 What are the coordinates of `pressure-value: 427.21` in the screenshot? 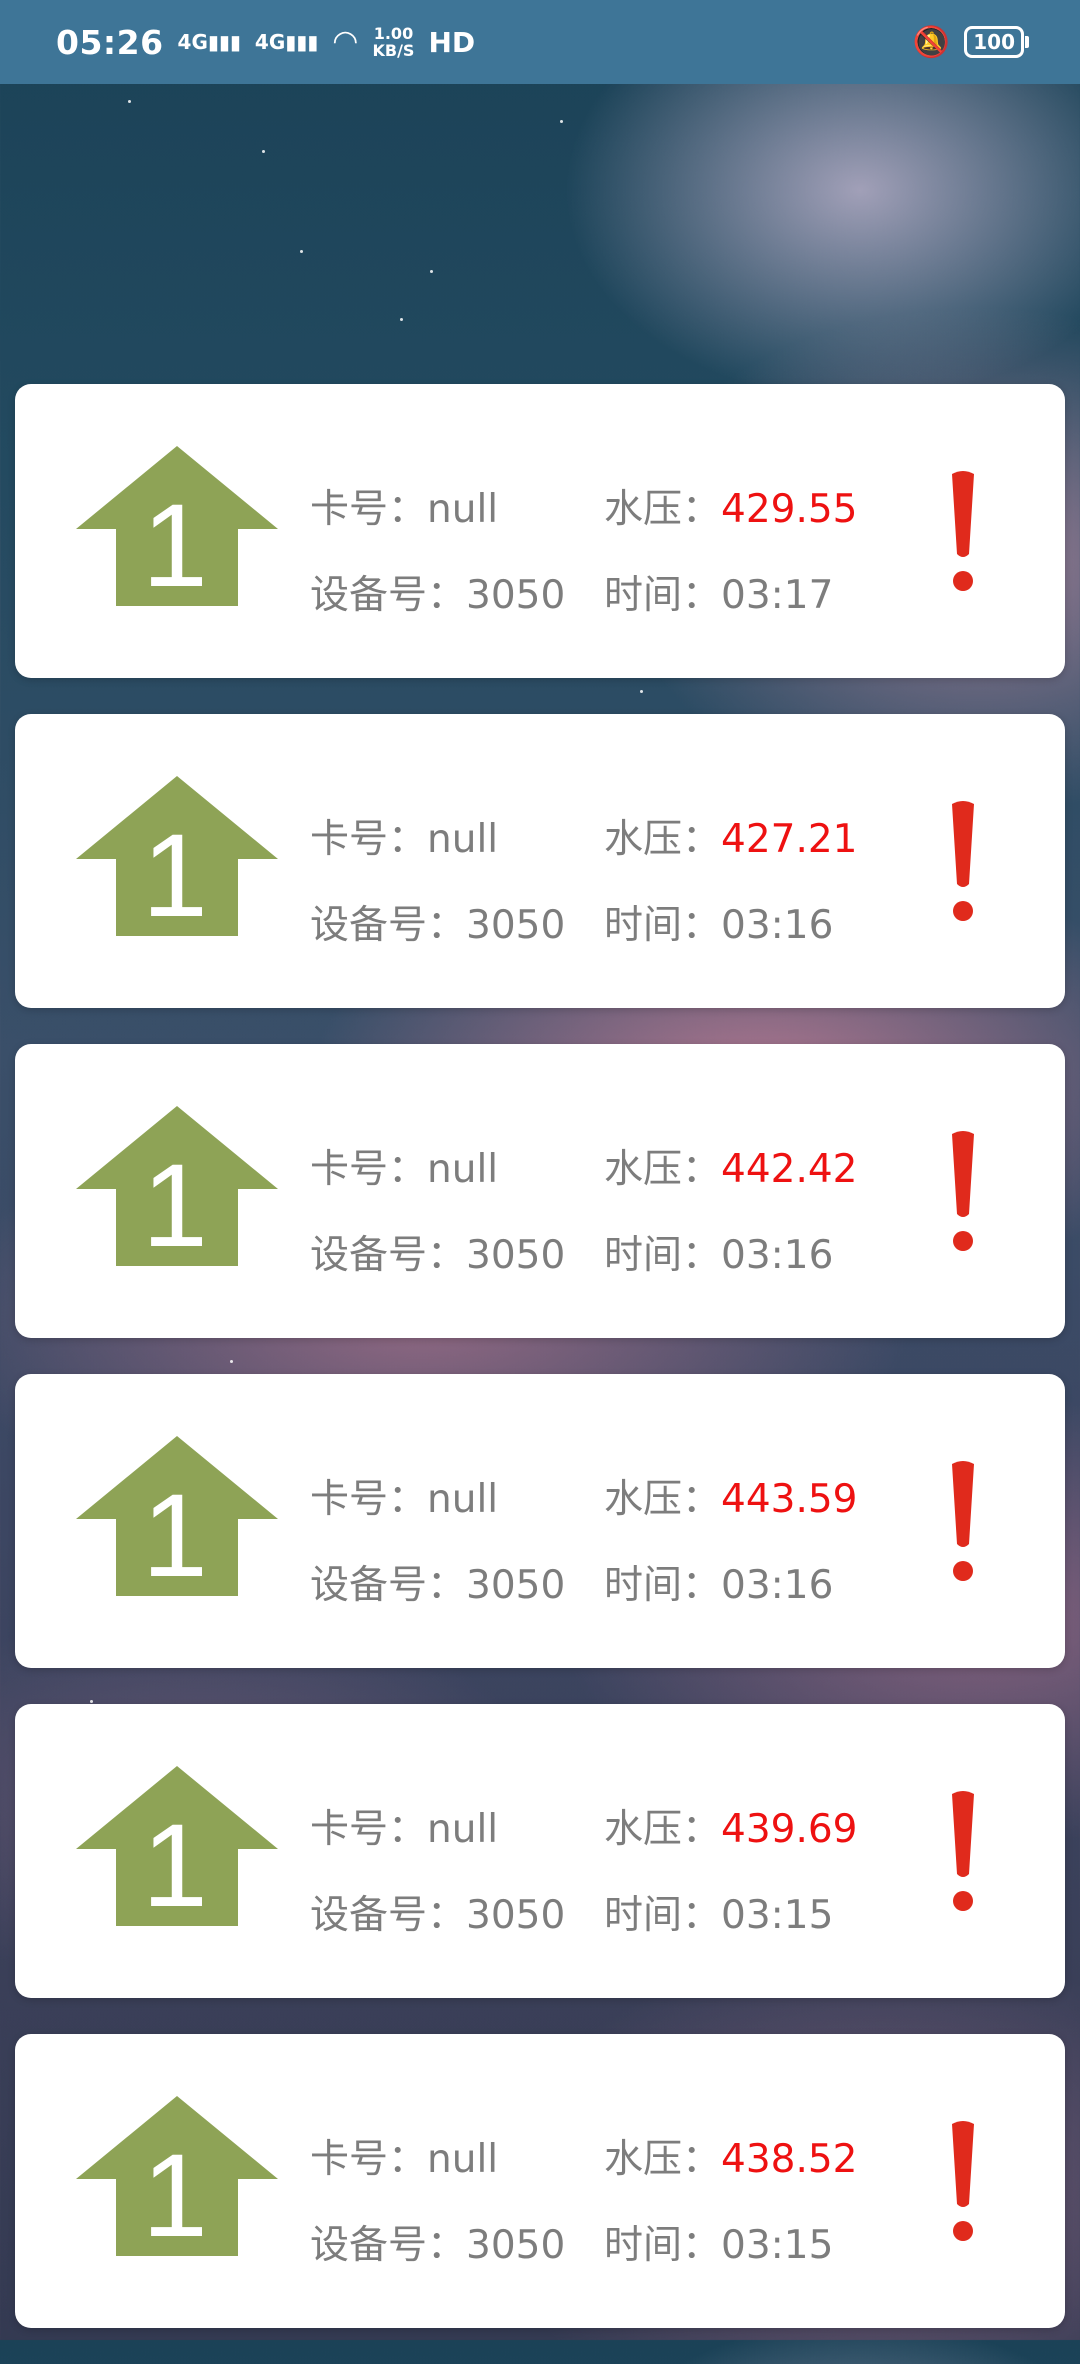 It's located at (789, 839).